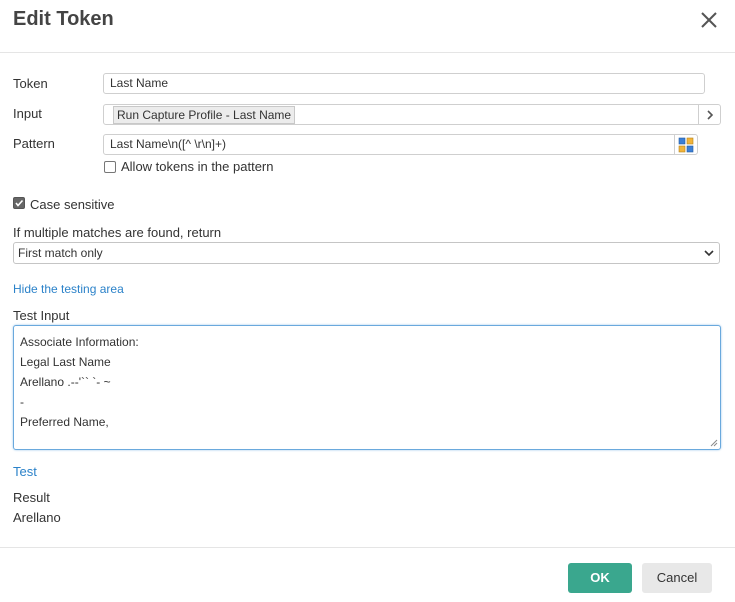  Describe the element at coordinates (412, 114) in the screenshot. I see `input-field: Run Capture Profile - Last Name` at that location.